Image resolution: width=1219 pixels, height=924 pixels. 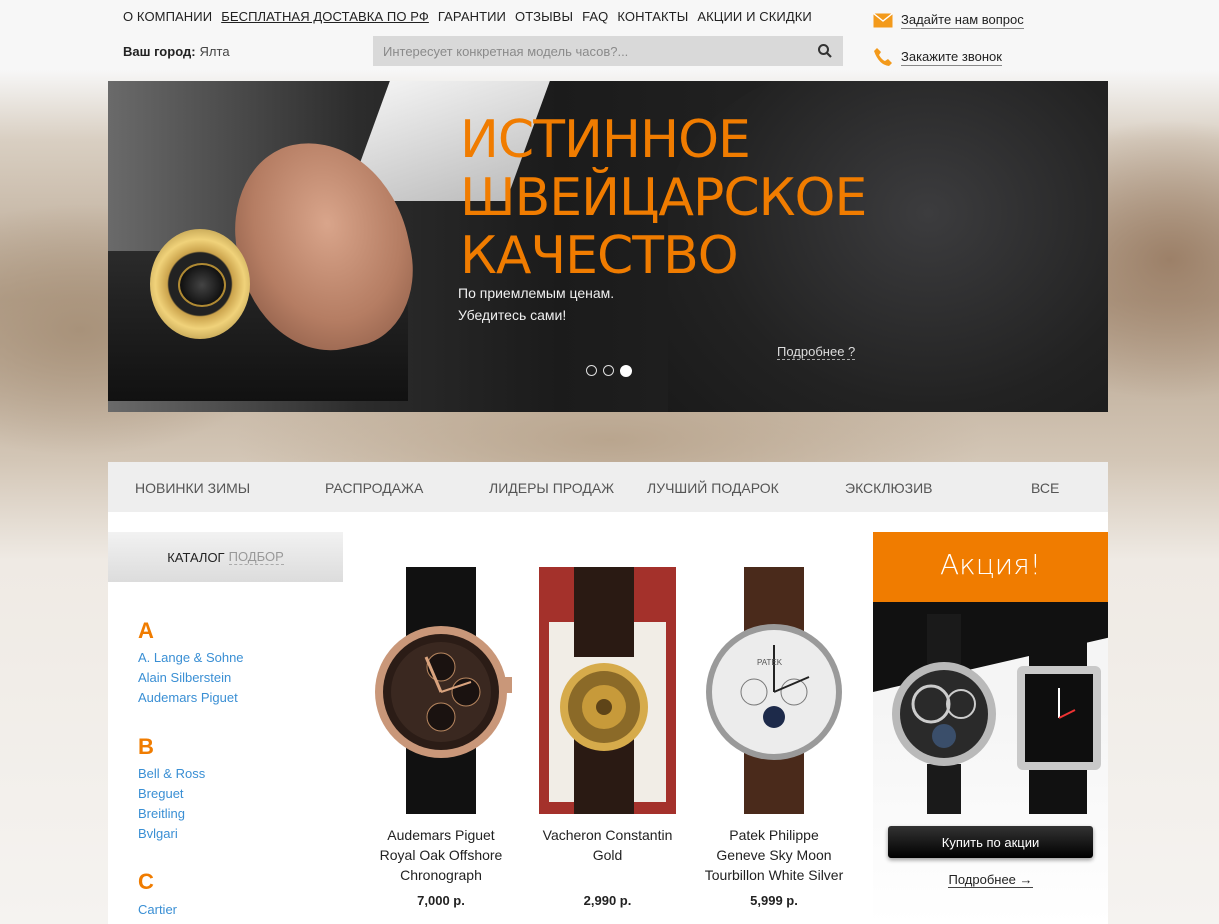 What do you see at coordinates (663, 198) in the screenshot?
I see `hero-line-2: ШВЕЙЦАРСКОЕ` at bounding box center [663, 198].